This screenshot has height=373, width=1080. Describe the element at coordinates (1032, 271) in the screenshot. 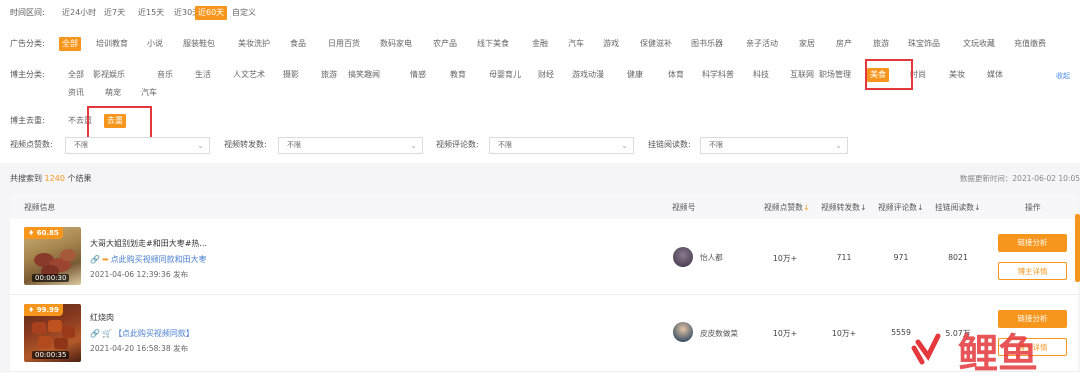

I see `blogger-detail-button: 博主详情` at that location.